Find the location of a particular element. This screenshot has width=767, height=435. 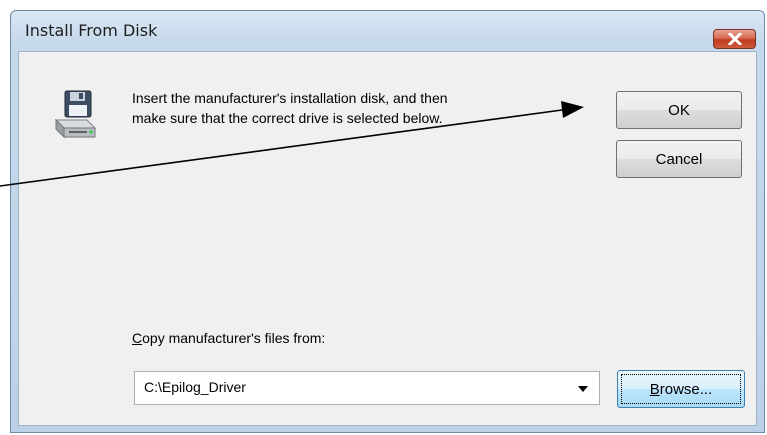

close-icon is located at coordinates (735, 39).